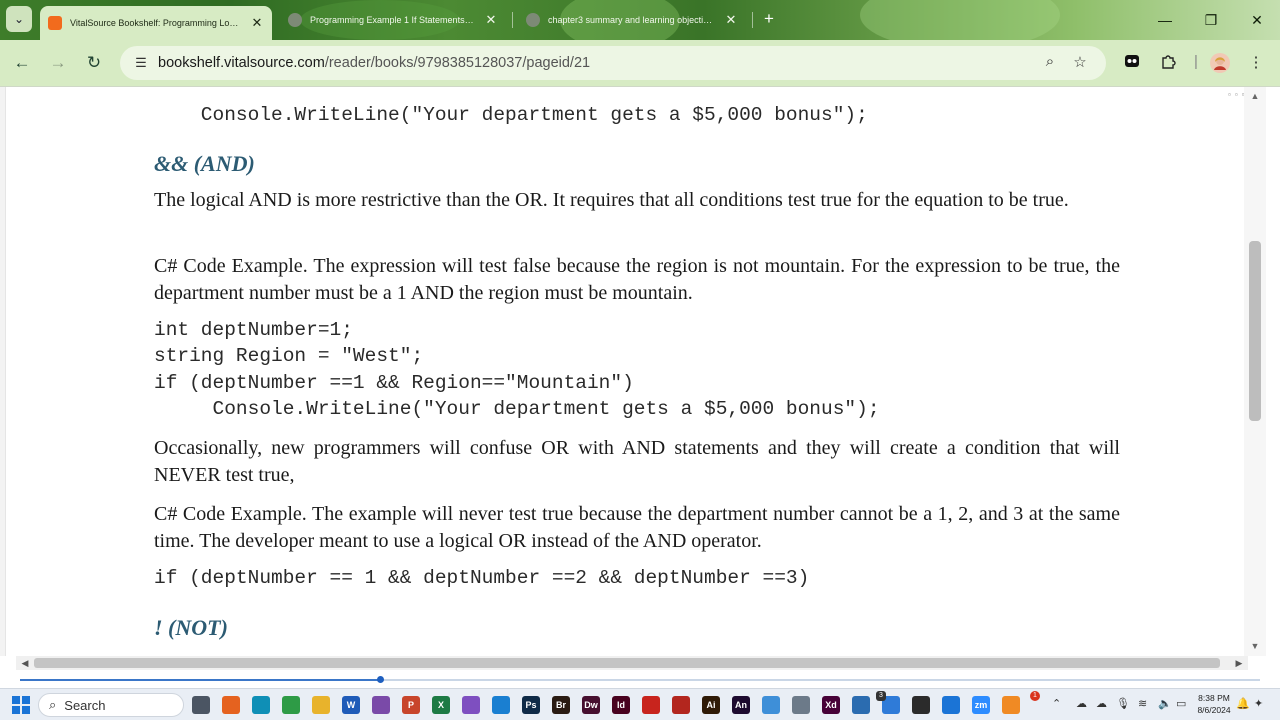  Describe the element at coordinates (1255, 98) in the screenshot. I see `scroll-up-icon: ▲` at that location.